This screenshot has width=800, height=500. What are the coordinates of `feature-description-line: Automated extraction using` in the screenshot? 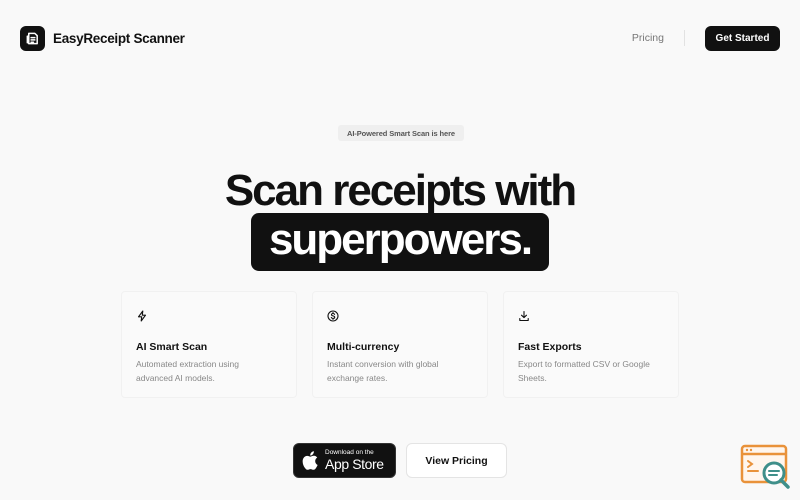 It's located at (188, 364).